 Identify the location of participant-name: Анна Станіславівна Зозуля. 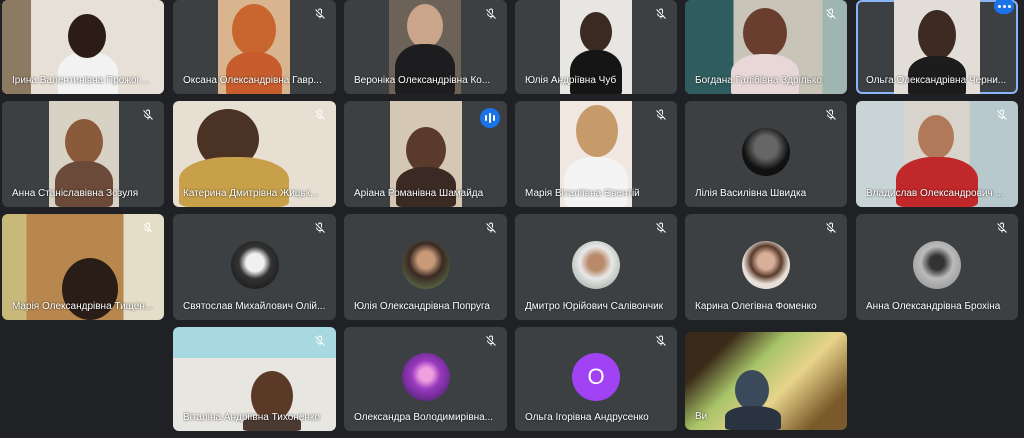
(75, 193).